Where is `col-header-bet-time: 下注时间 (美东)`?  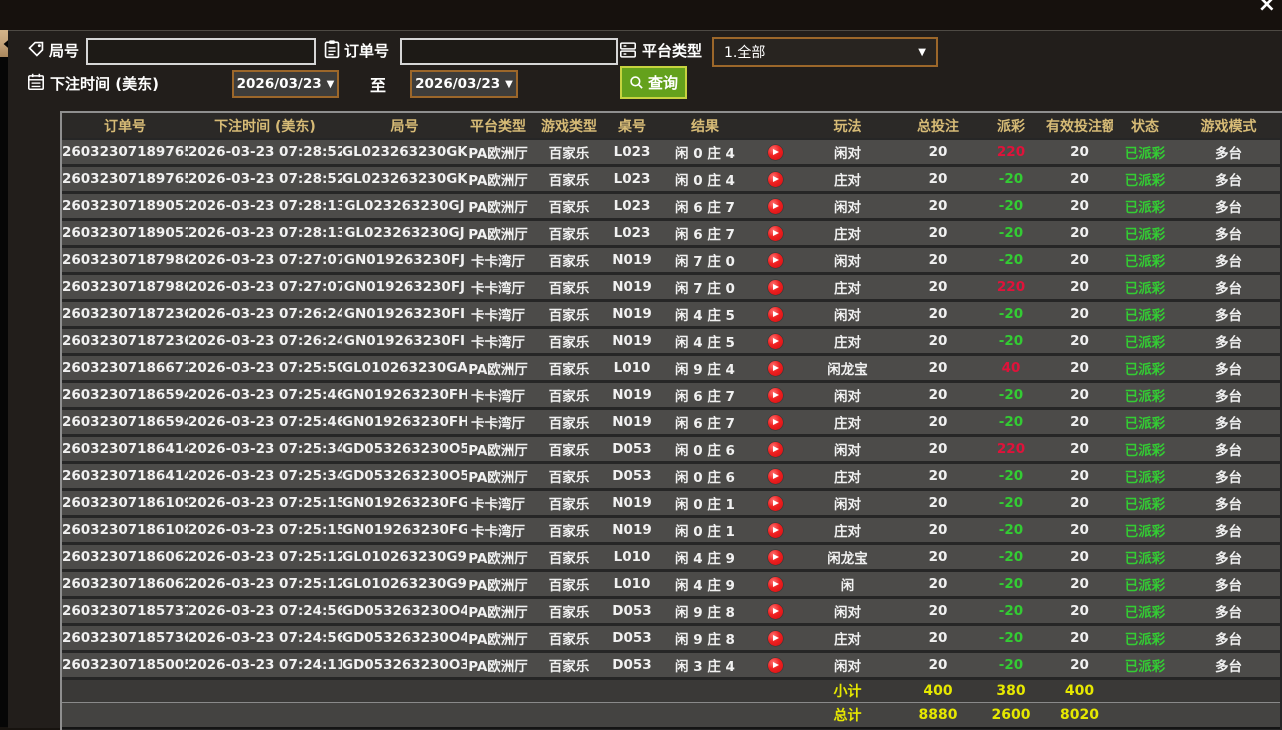 col-header-bet-time: 下注时间 (美东) is located at coordinates (265, 126).